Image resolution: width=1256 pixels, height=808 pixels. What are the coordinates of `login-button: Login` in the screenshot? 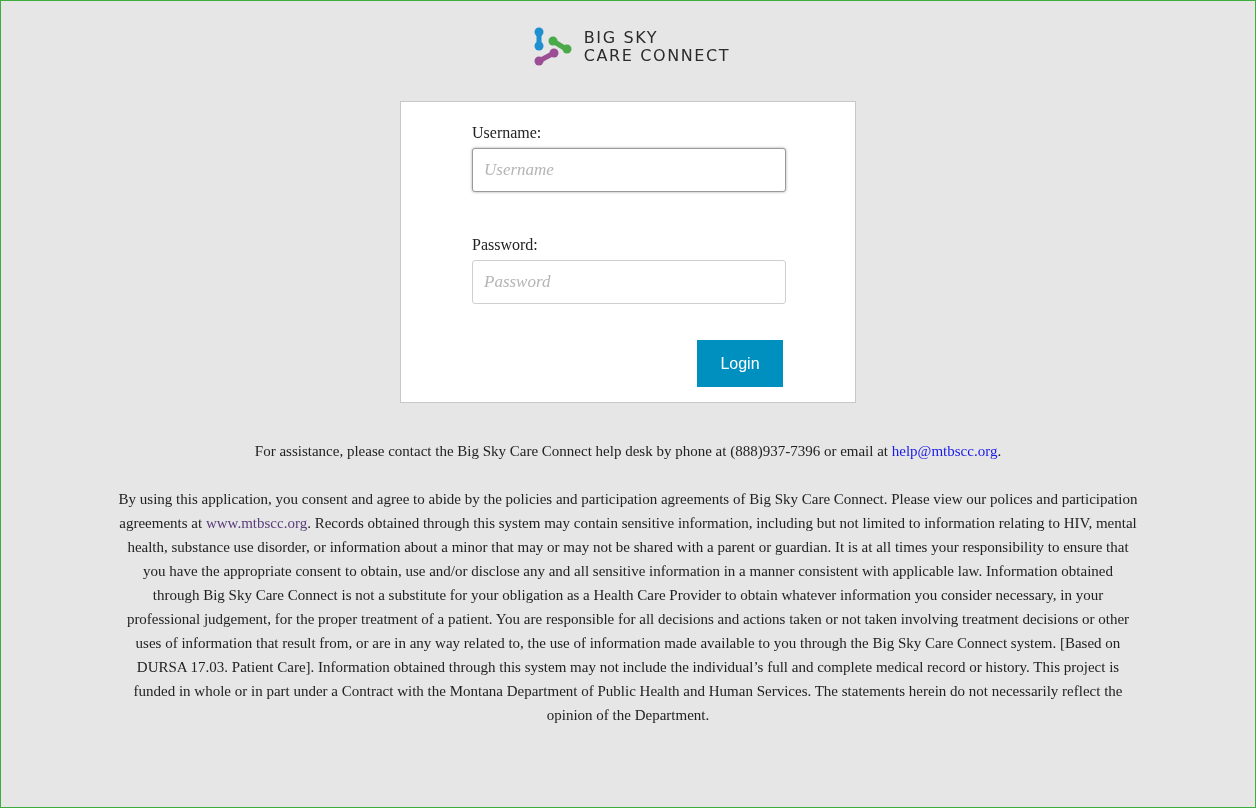 It's located at (740, 363).